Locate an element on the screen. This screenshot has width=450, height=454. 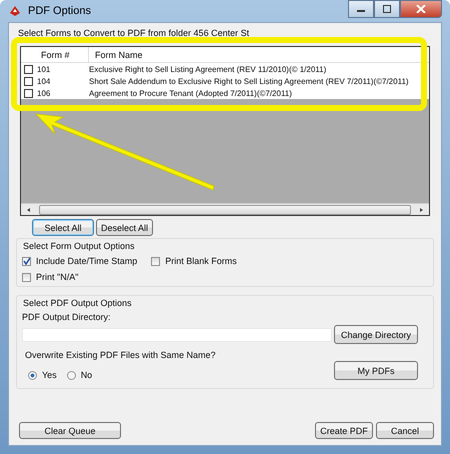
horizontal-scrollbar is located at coordinates (225, 209).